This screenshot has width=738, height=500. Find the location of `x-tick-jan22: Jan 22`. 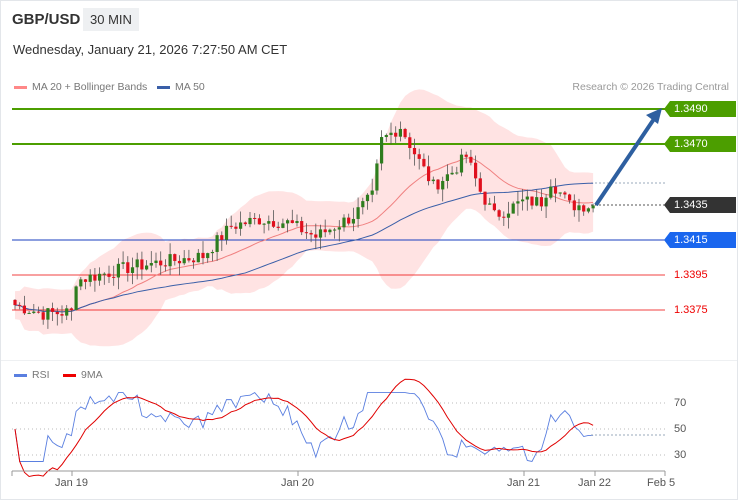

x-tick-jan22: Jan 22 is located at coordinates (595, 483).